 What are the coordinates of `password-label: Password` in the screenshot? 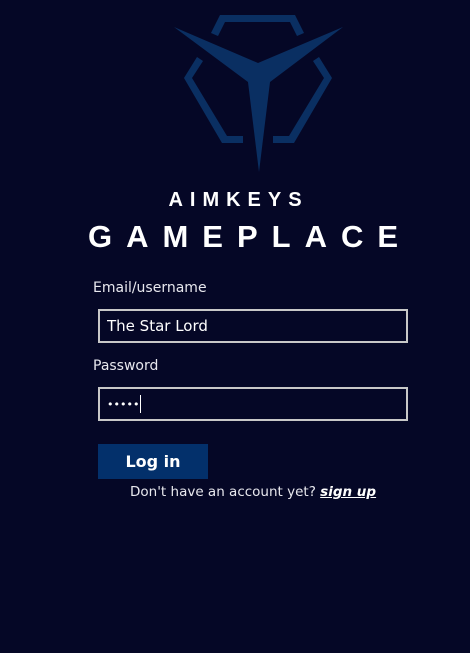 It's located at (126, 366).